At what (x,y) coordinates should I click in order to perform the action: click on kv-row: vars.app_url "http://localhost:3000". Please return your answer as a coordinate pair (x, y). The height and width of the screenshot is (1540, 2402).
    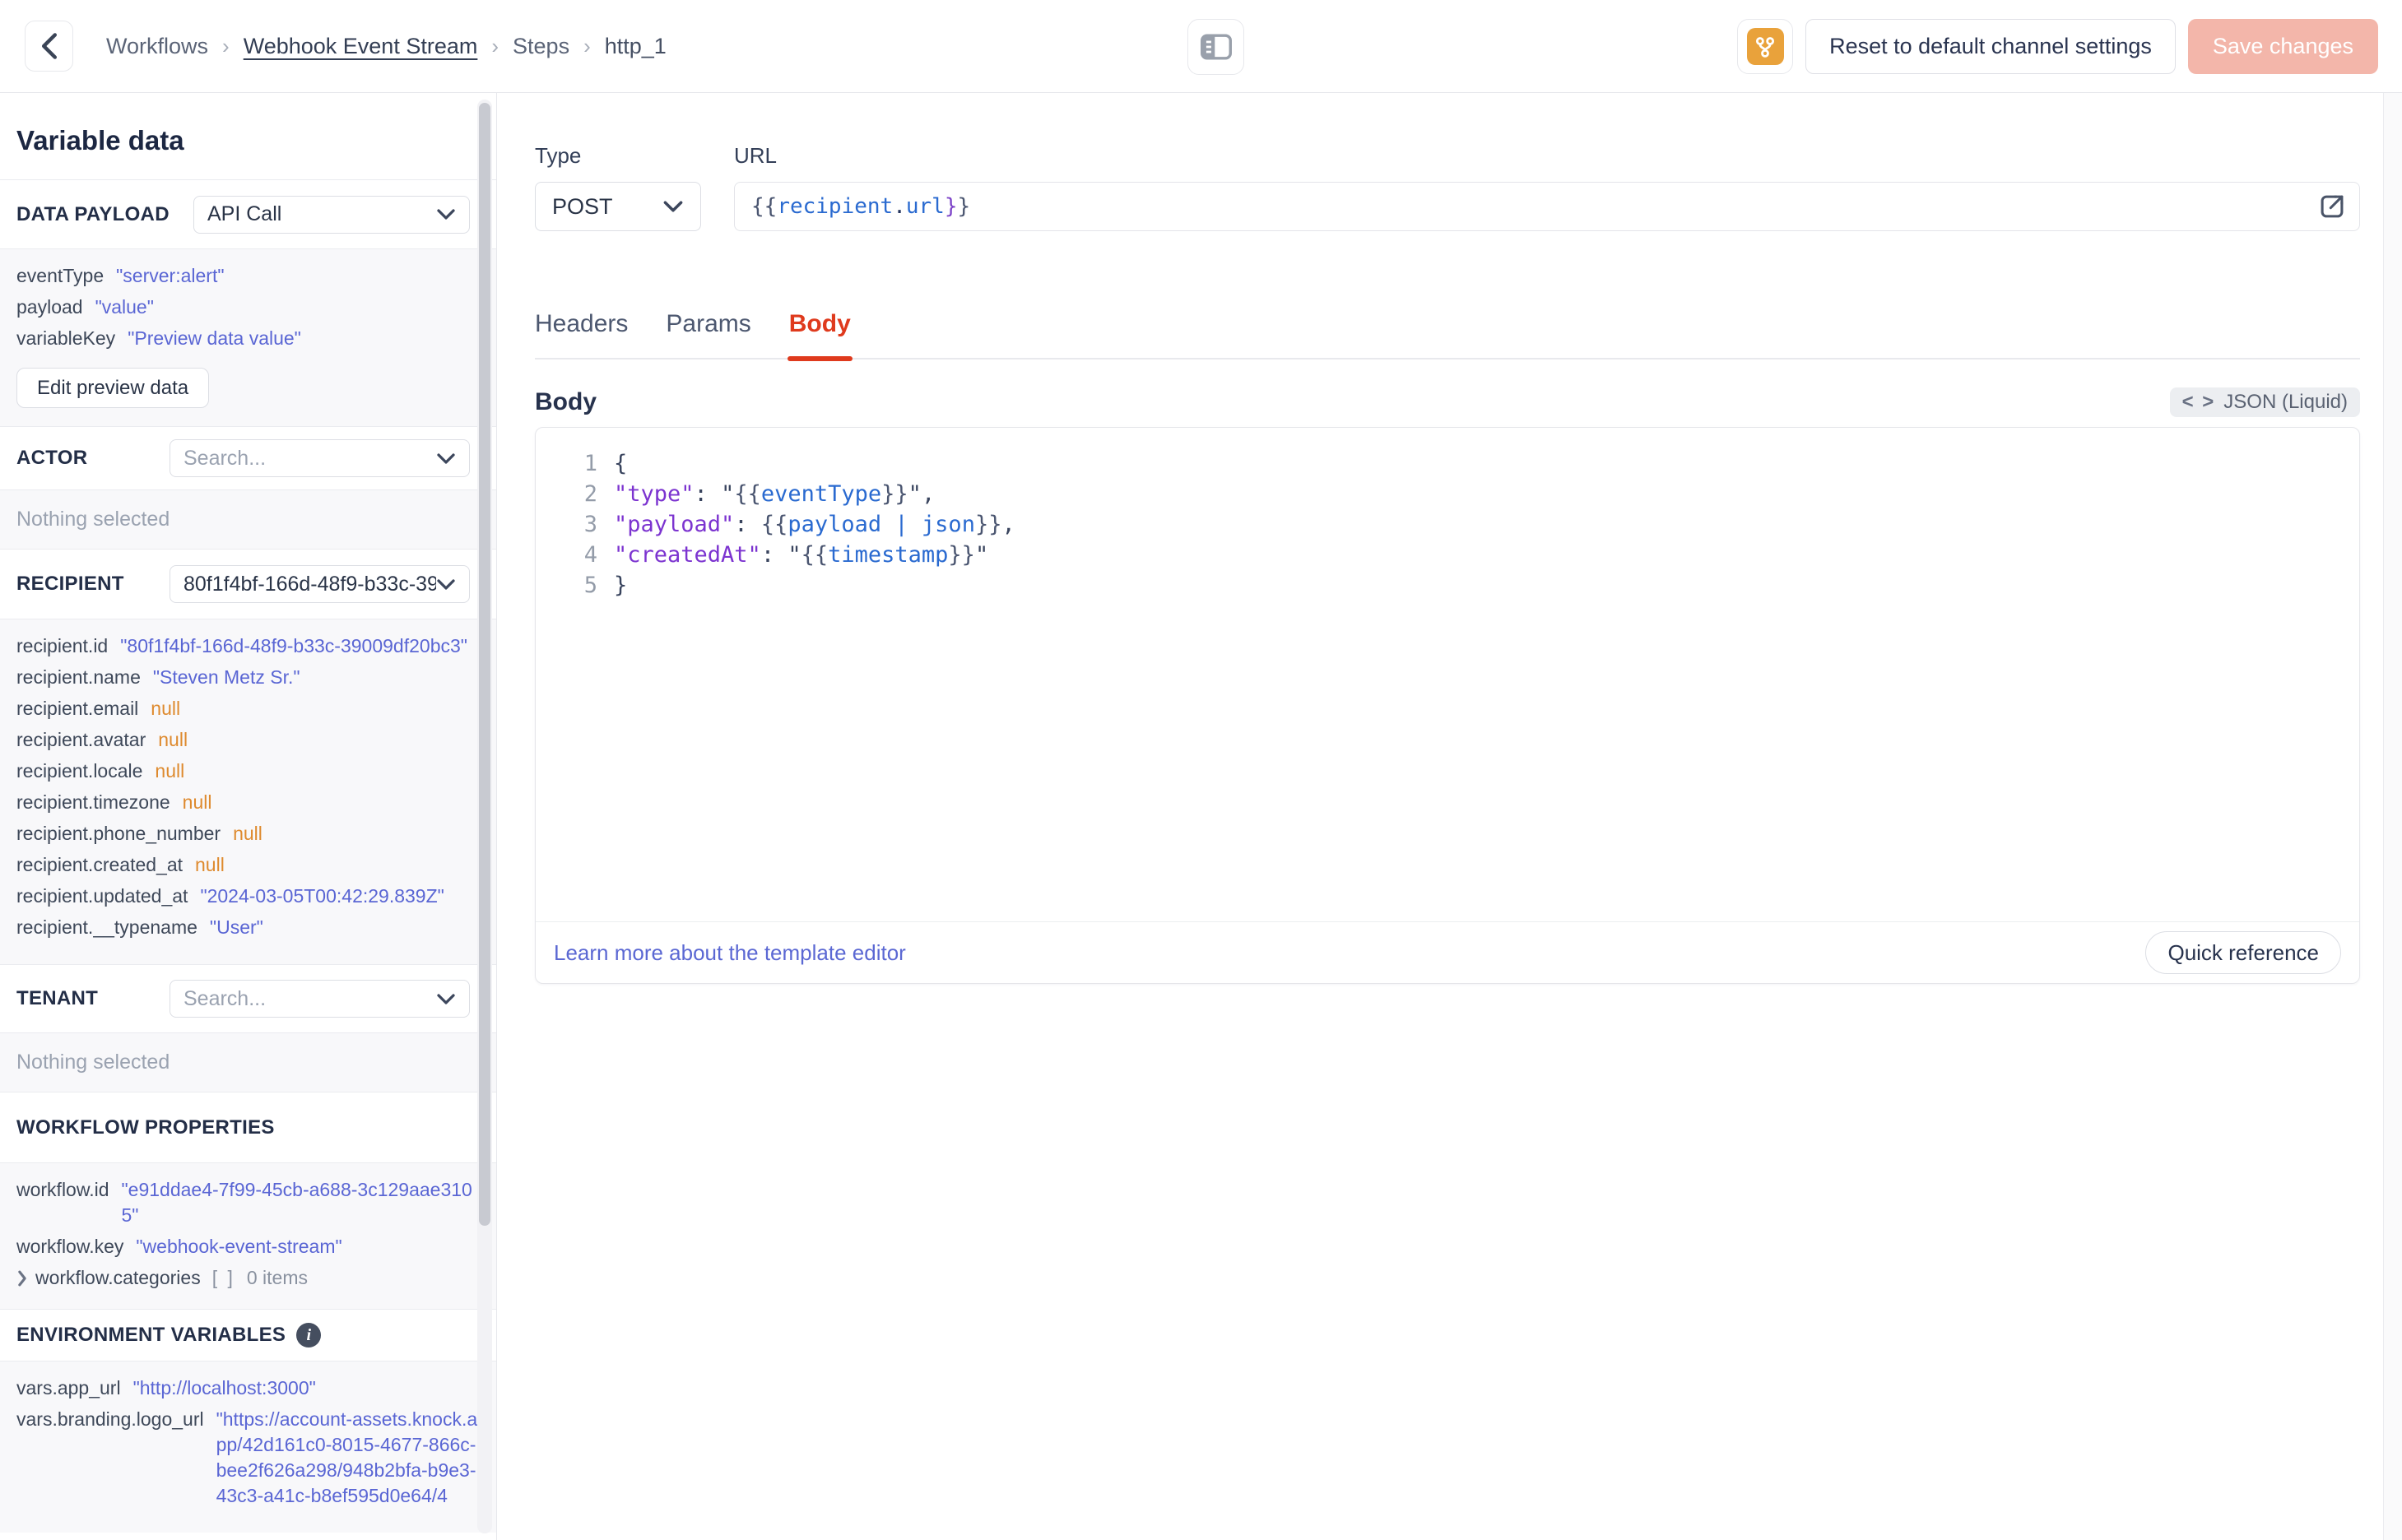
    Looking at the image, I should click on (248, 1388).